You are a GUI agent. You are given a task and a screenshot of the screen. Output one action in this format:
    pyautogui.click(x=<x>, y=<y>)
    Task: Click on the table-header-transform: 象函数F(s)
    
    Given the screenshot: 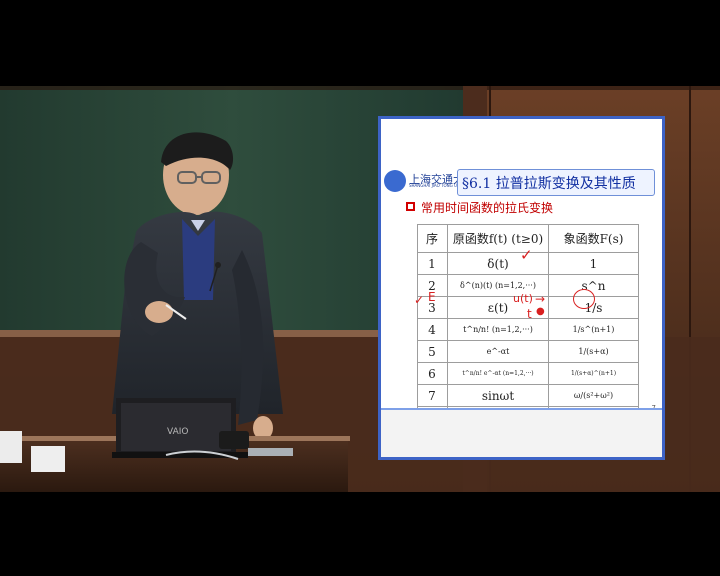 What is the action you would take?
    pyautogui.click(x=593, y=238)
    